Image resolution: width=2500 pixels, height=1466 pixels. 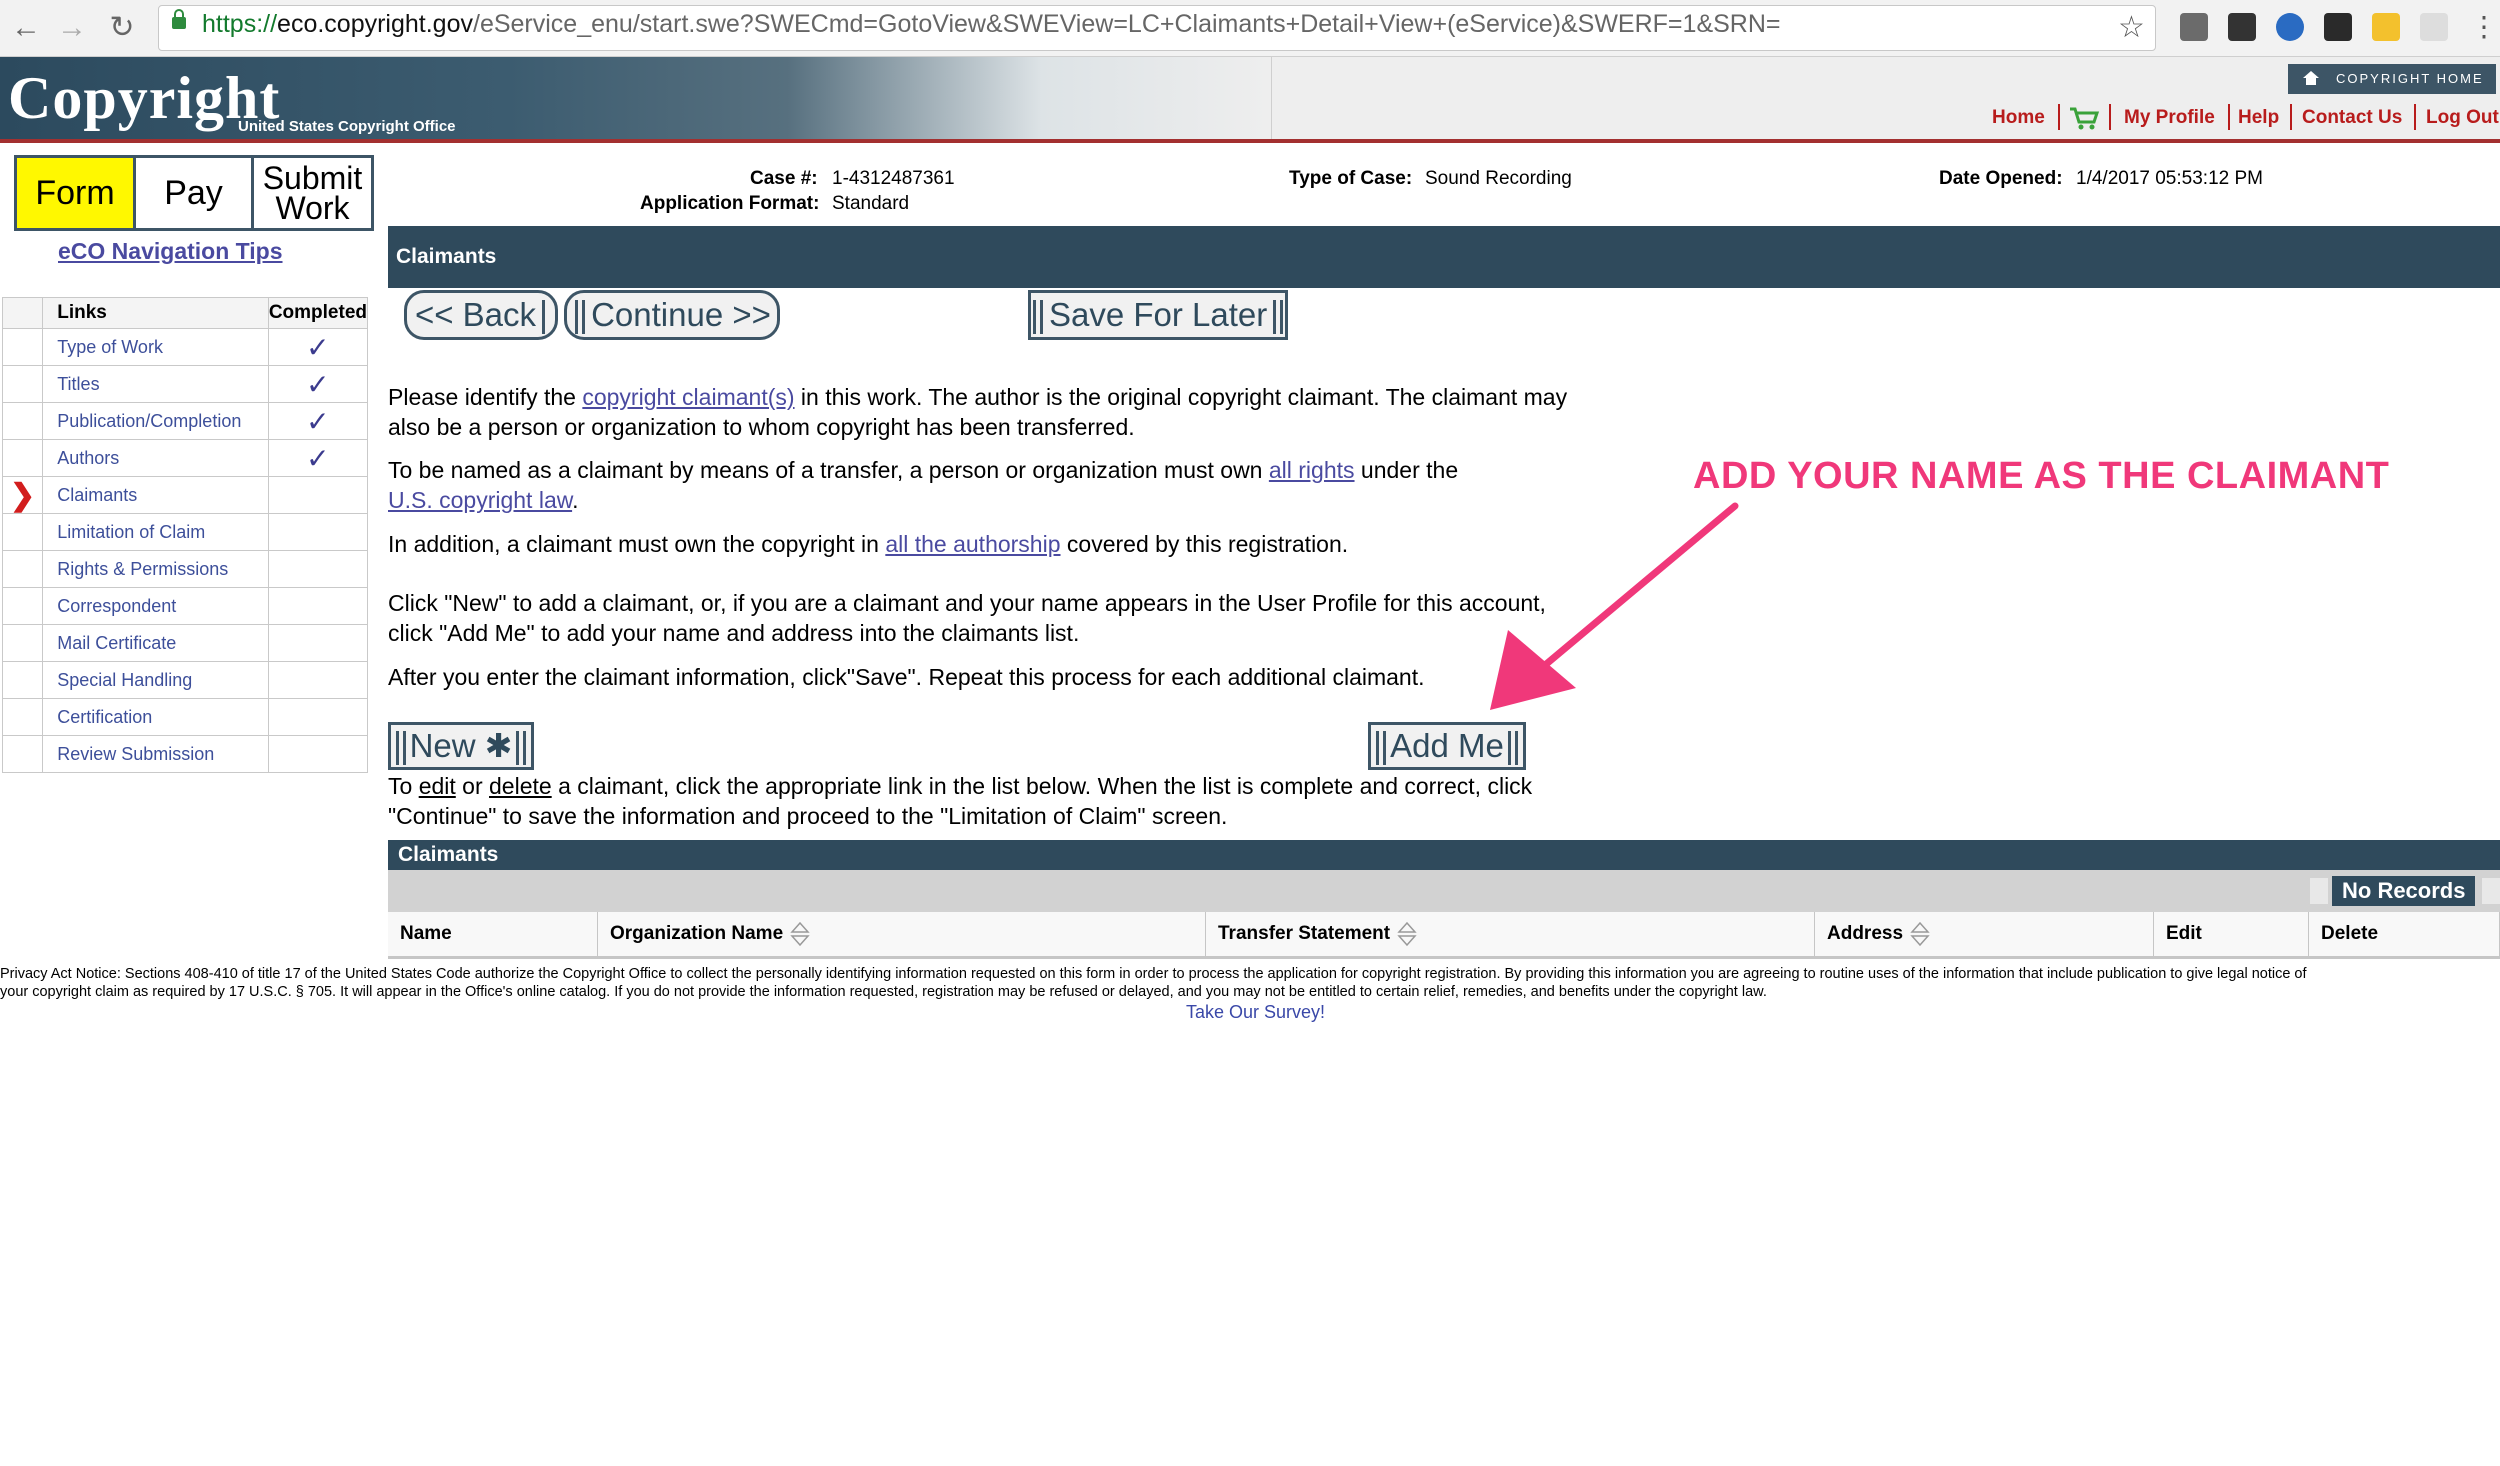 I want to click on link-correspondent: Correspondent, so click(x=155, y=606).